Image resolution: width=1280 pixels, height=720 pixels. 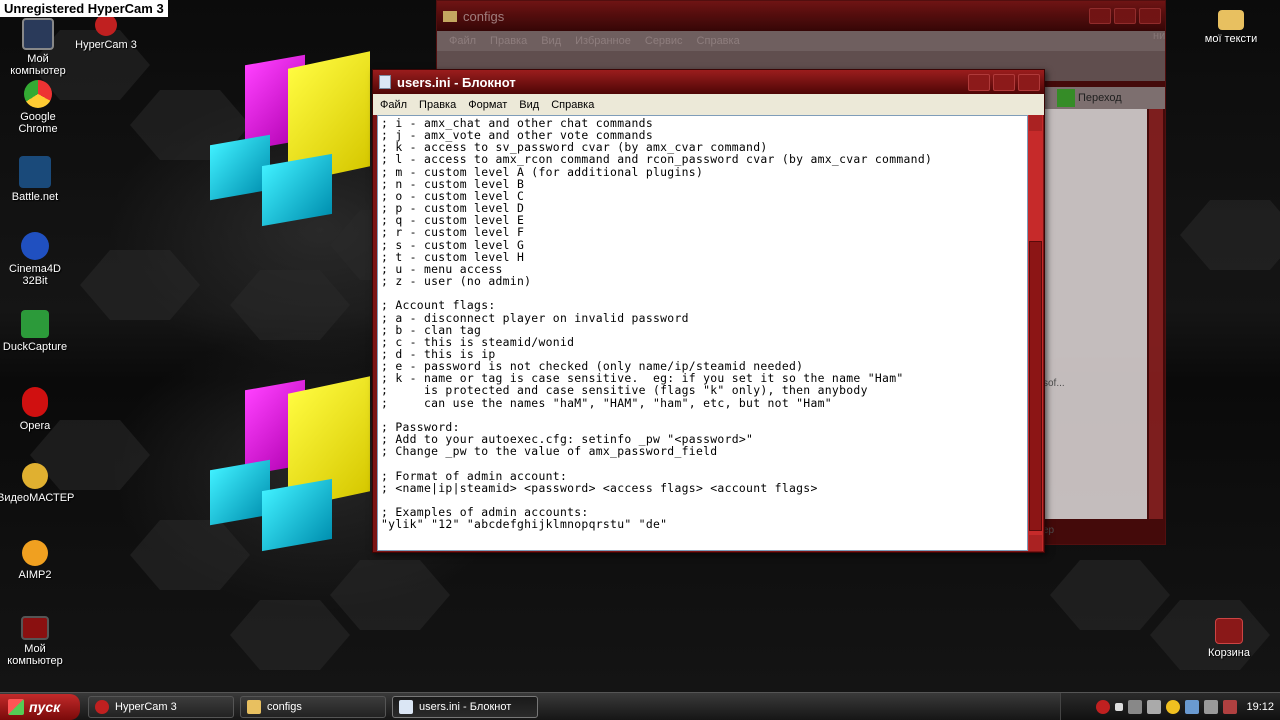 I want to click on desktop-icon-chrome: Google Chrome, so click(x=38, y=107).